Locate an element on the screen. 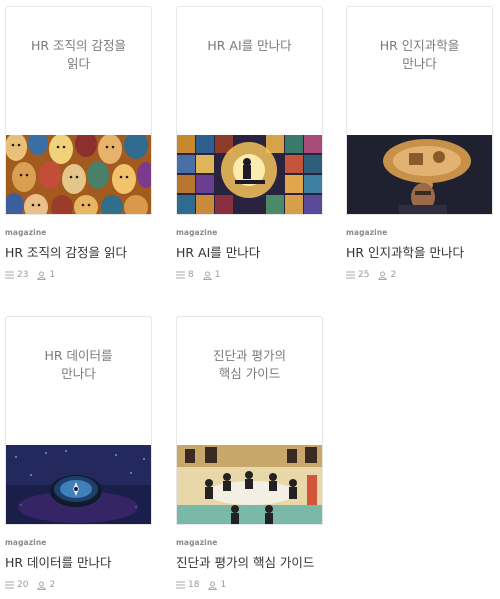  magazine-card: HR AI를 만나다 magazine HR AI를 만나다 8 1 is located at coordinates (249, 143).